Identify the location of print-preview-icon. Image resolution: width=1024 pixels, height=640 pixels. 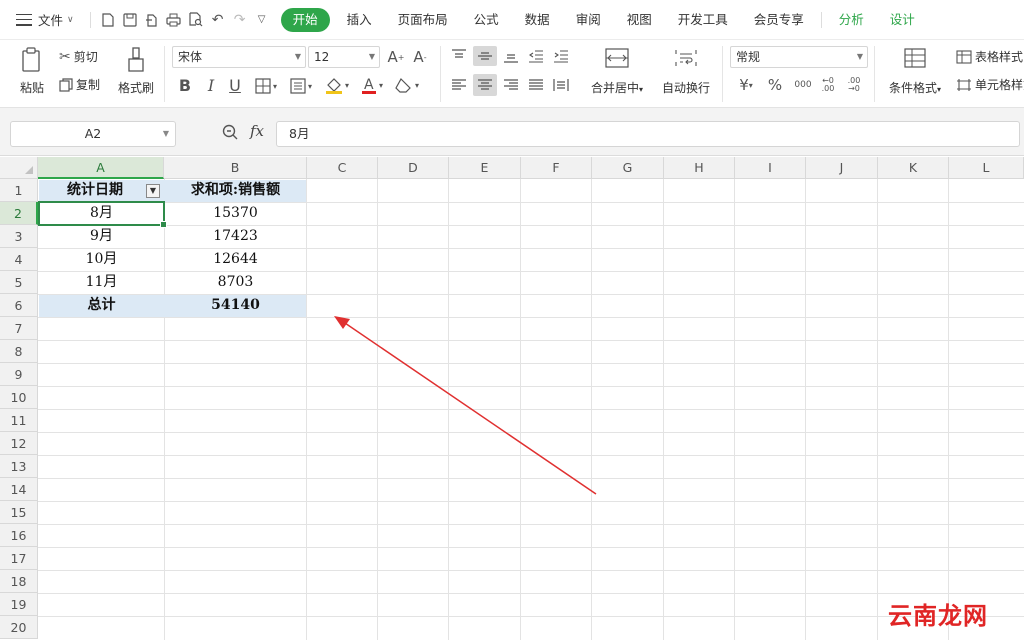
(196, 20).